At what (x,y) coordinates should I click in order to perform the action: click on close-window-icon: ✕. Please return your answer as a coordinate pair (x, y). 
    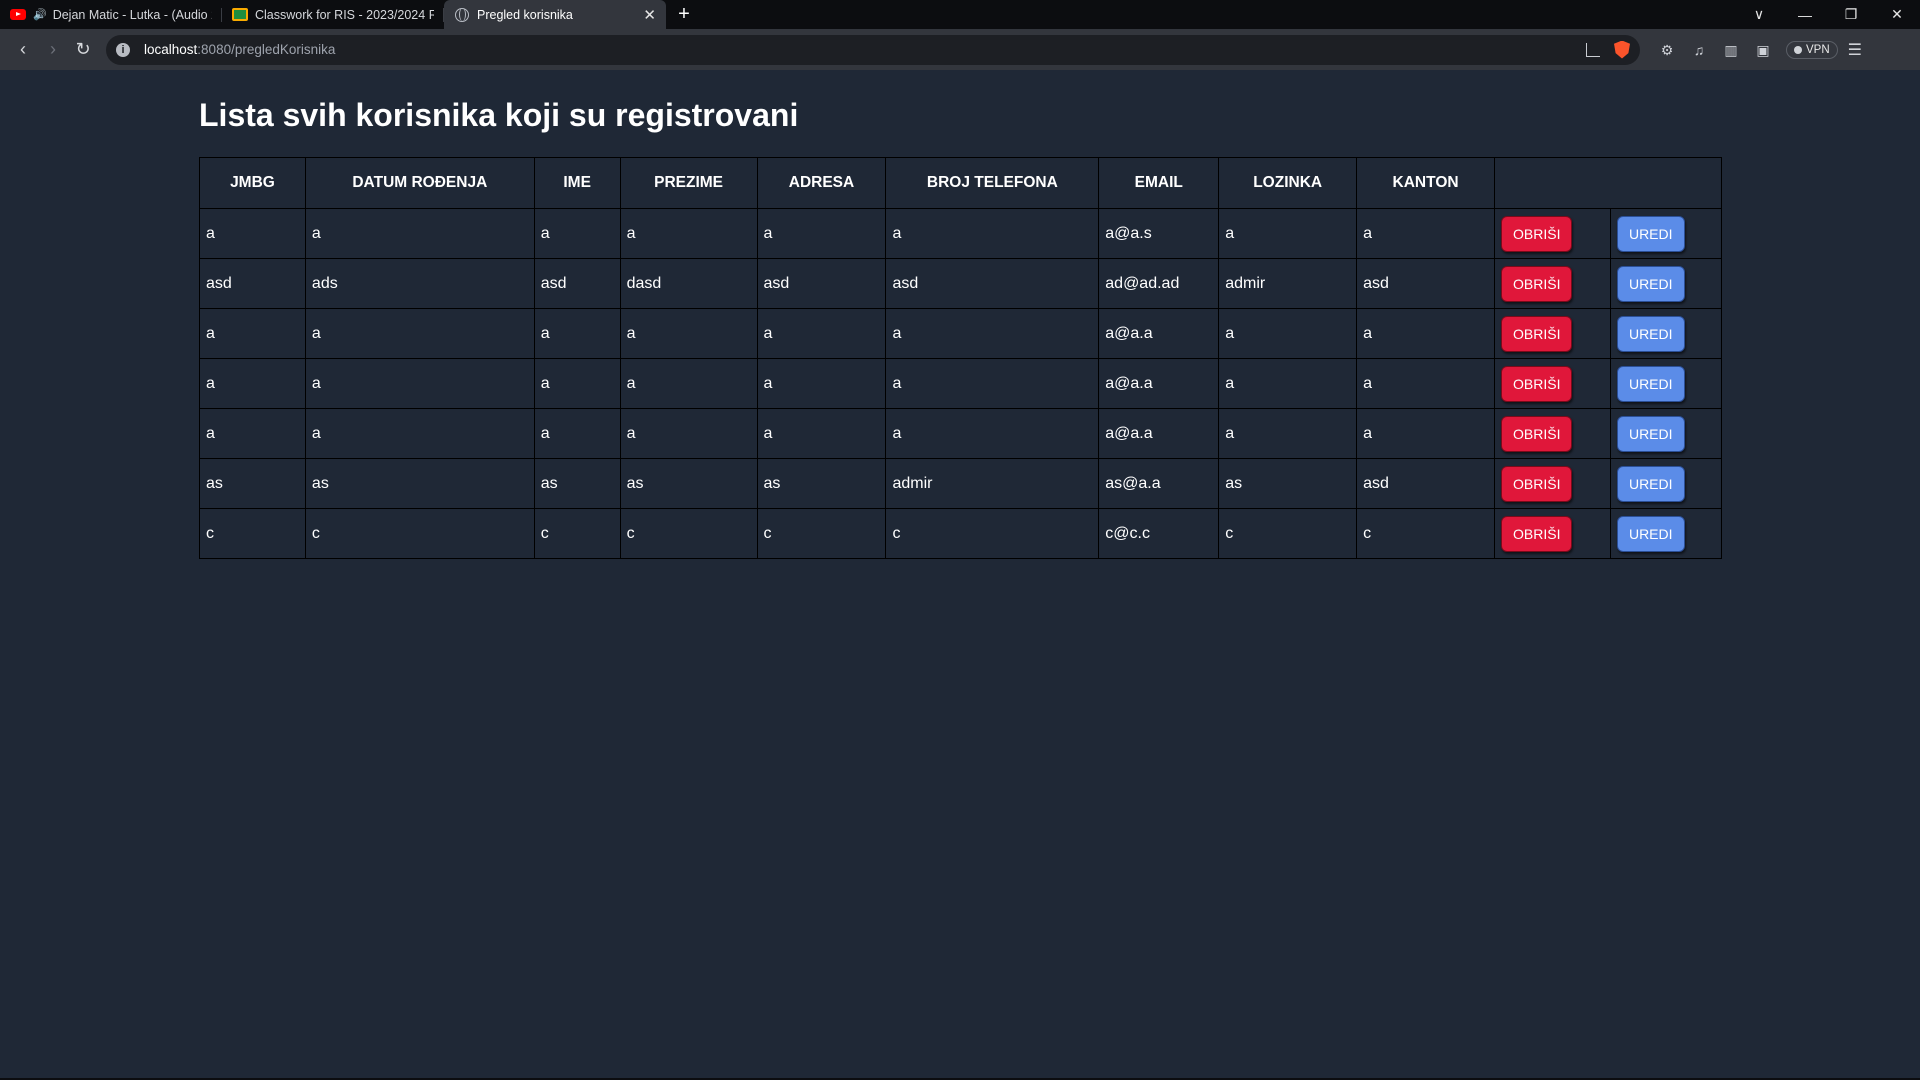
    Looking at the image, I should click on (1897, 14).